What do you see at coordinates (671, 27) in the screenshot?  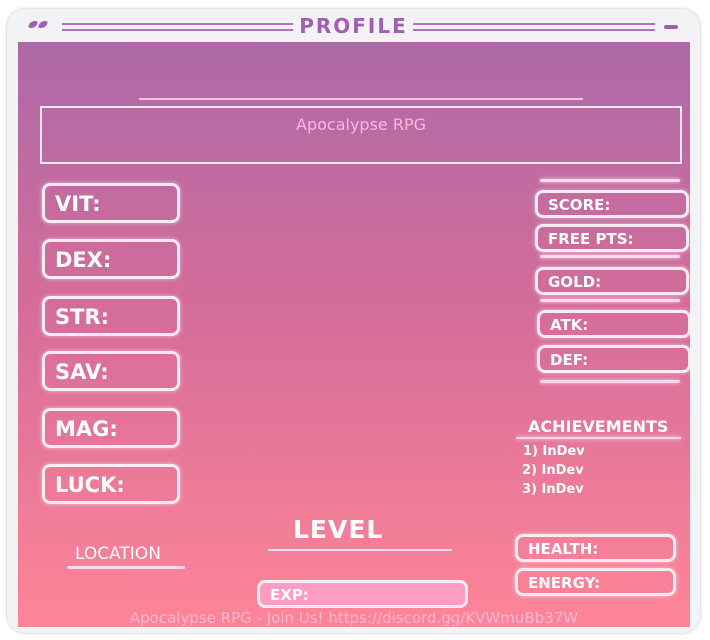 I see `minimize-icon` at bounding box center [671, 27].